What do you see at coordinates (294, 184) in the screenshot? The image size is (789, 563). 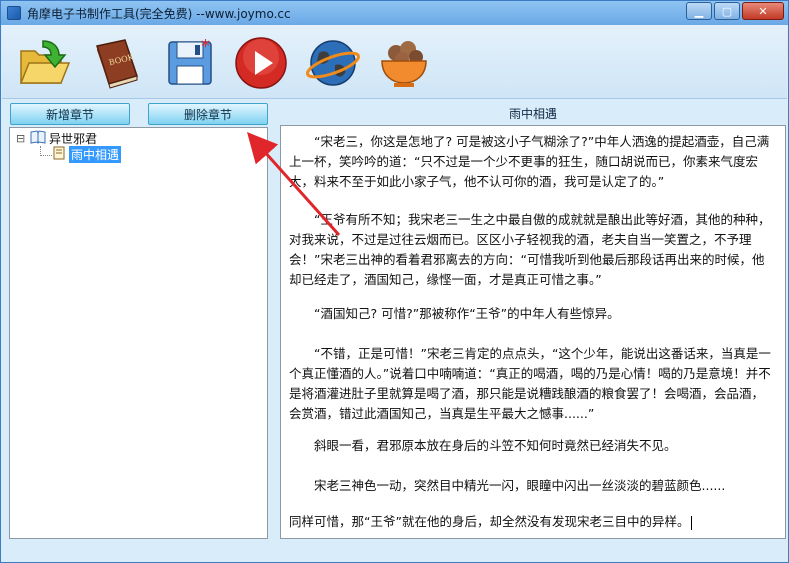 I see `annotation-arrow` at bounding box center [294, 184].